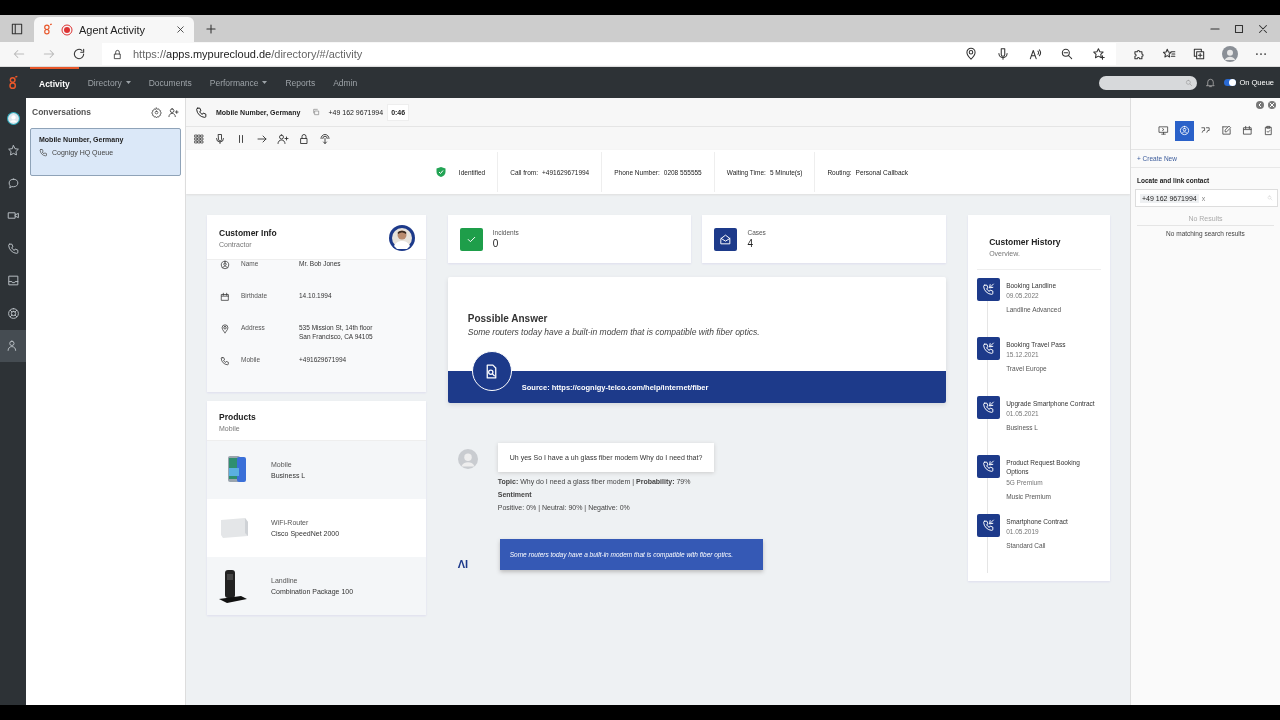 The height and width of the screenshot is (720, 1280). What do you see at coordinates (496, 243) in the screenshot?
I see `stat-value: 0` at bounding box center [496, 243].